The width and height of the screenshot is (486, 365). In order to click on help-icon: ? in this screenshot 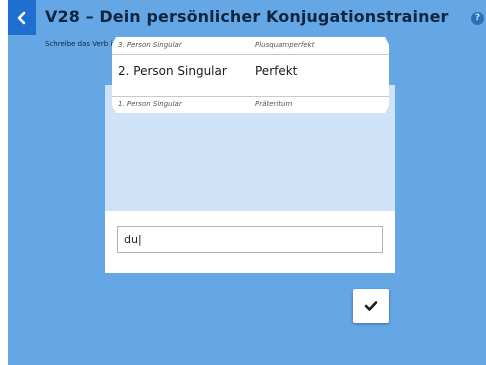, I will do `click(477, 18)`.